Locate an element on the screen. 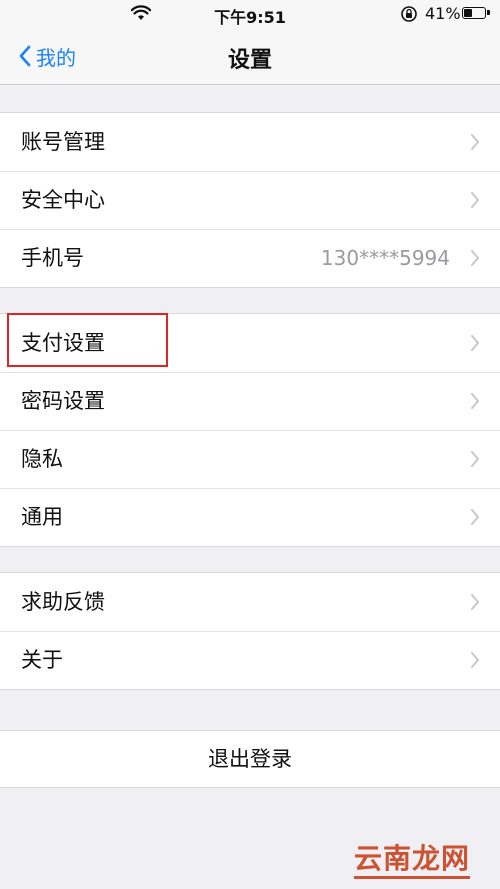 The image size is (500, 889). row-label: 账号管理 is located at coordinates (63, 142).